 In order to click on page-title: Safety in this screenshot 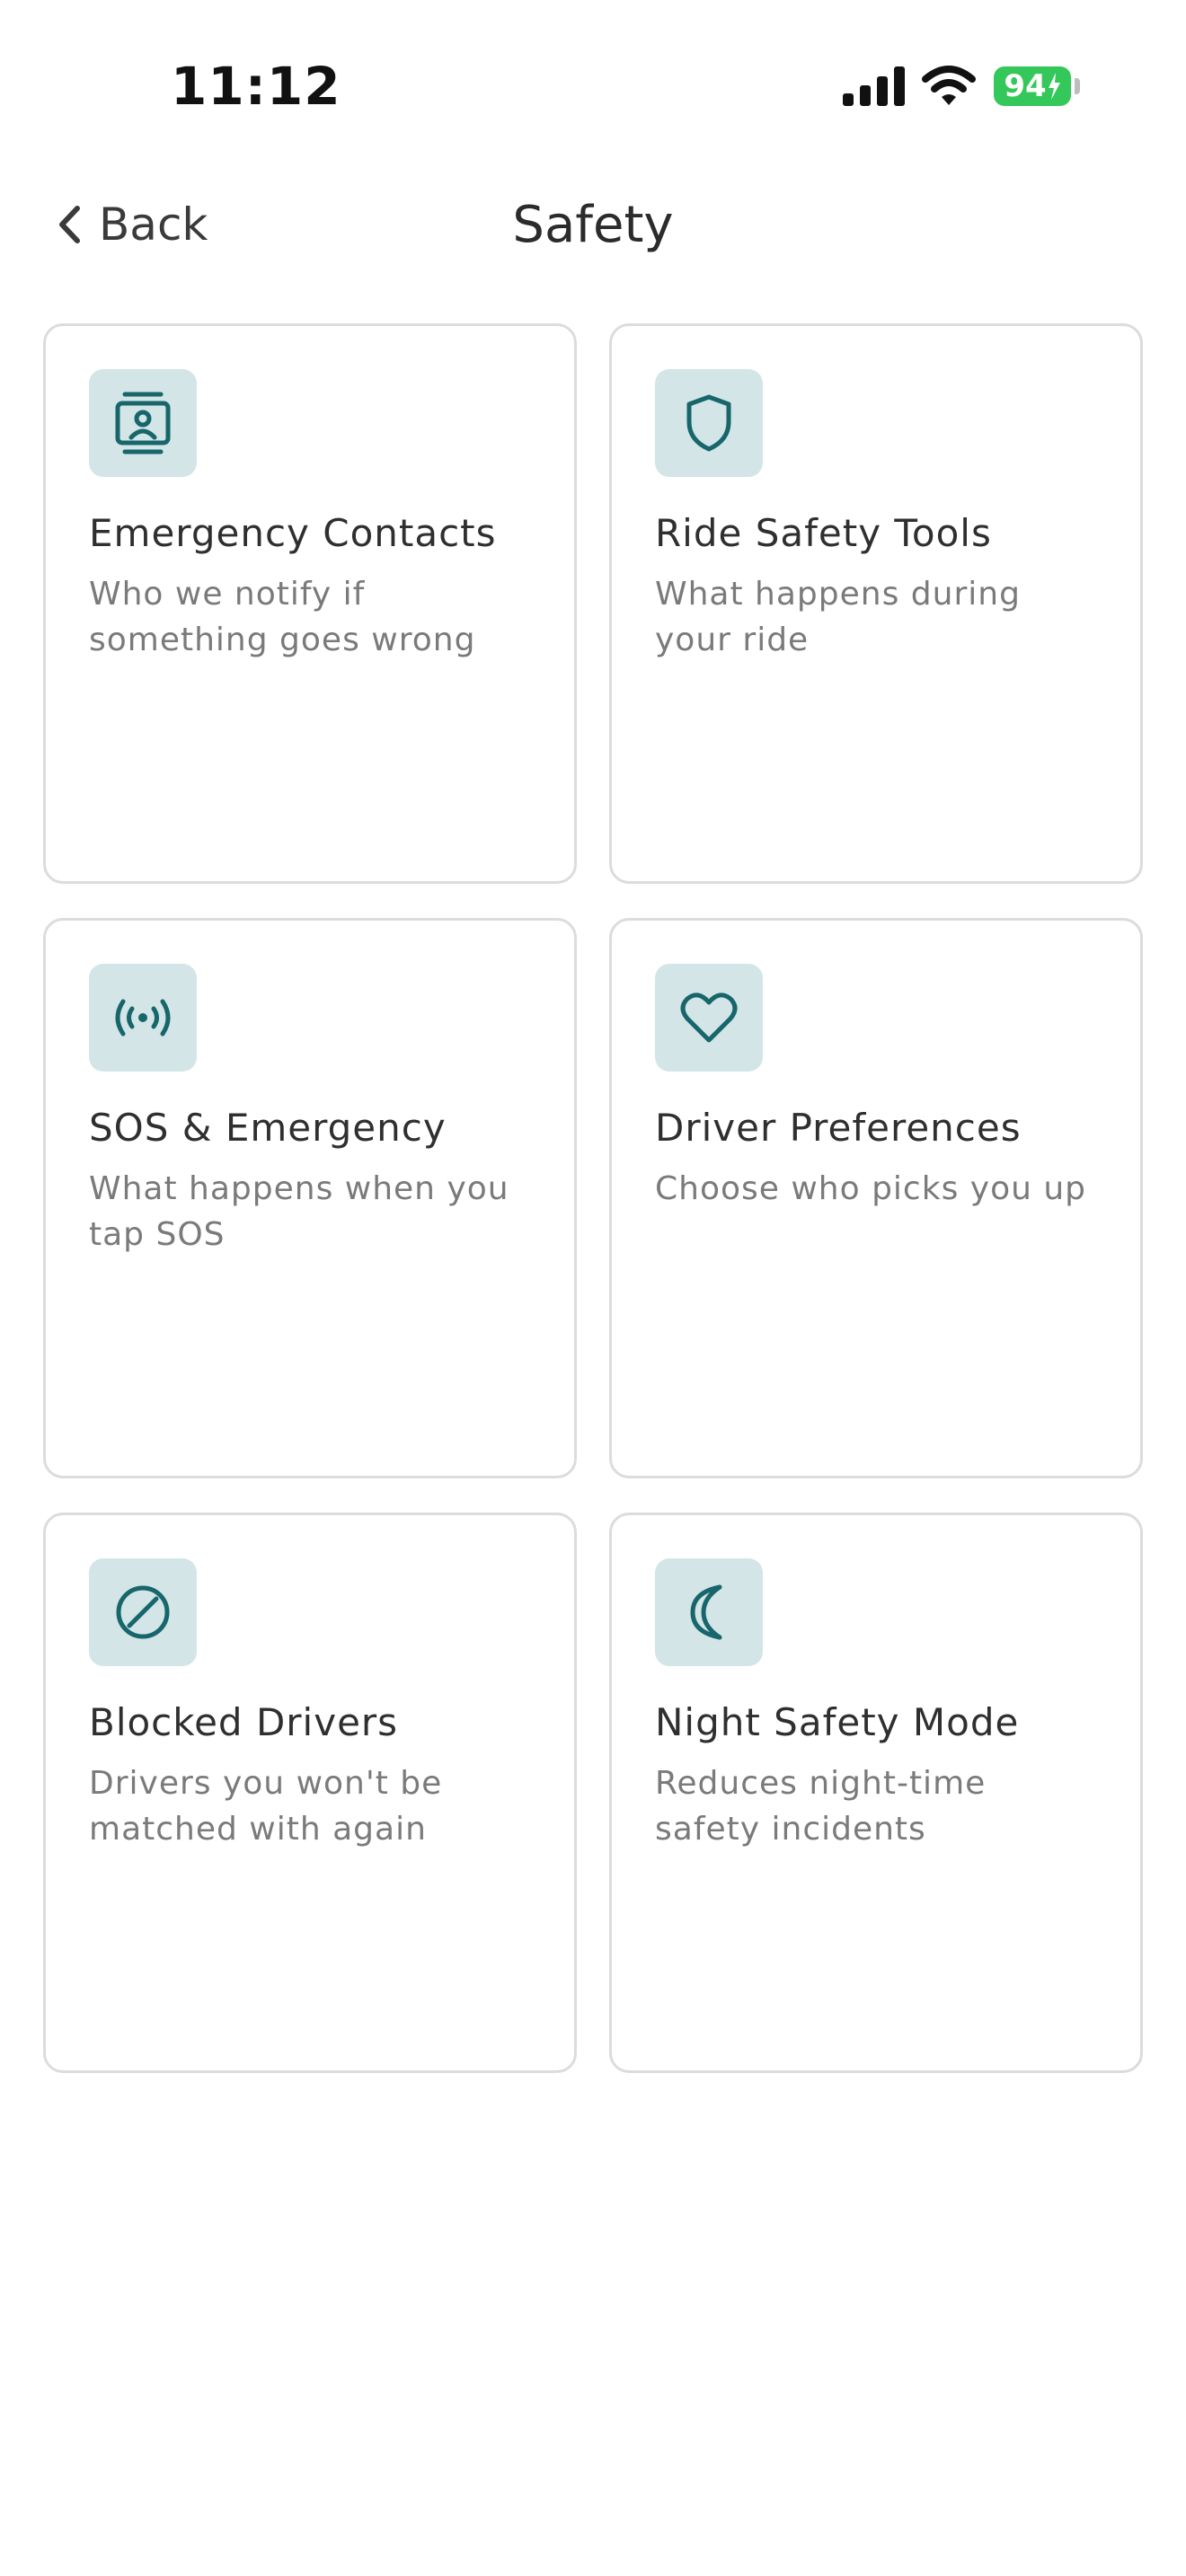, I will do `click(593, 225)`.